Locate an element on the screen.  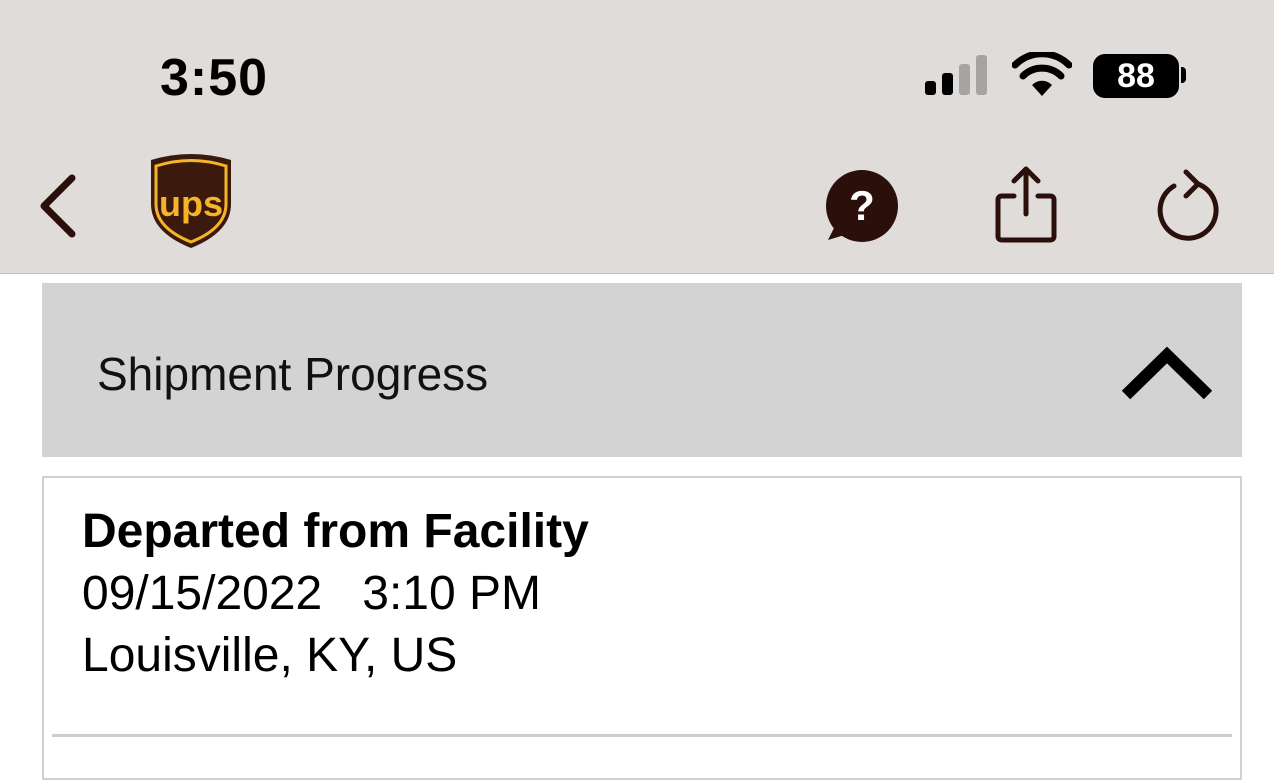
back-button is located at coordinates (55, 208).